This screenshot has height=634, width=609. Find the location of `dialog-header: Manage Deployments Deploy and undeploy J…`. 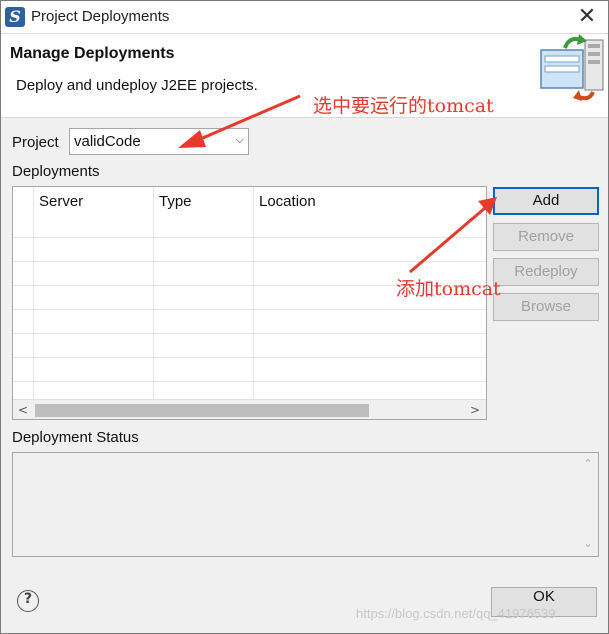

dialog-header: Manage Deployments Deploy and undeploy J… is located at coordinates (304, 76).